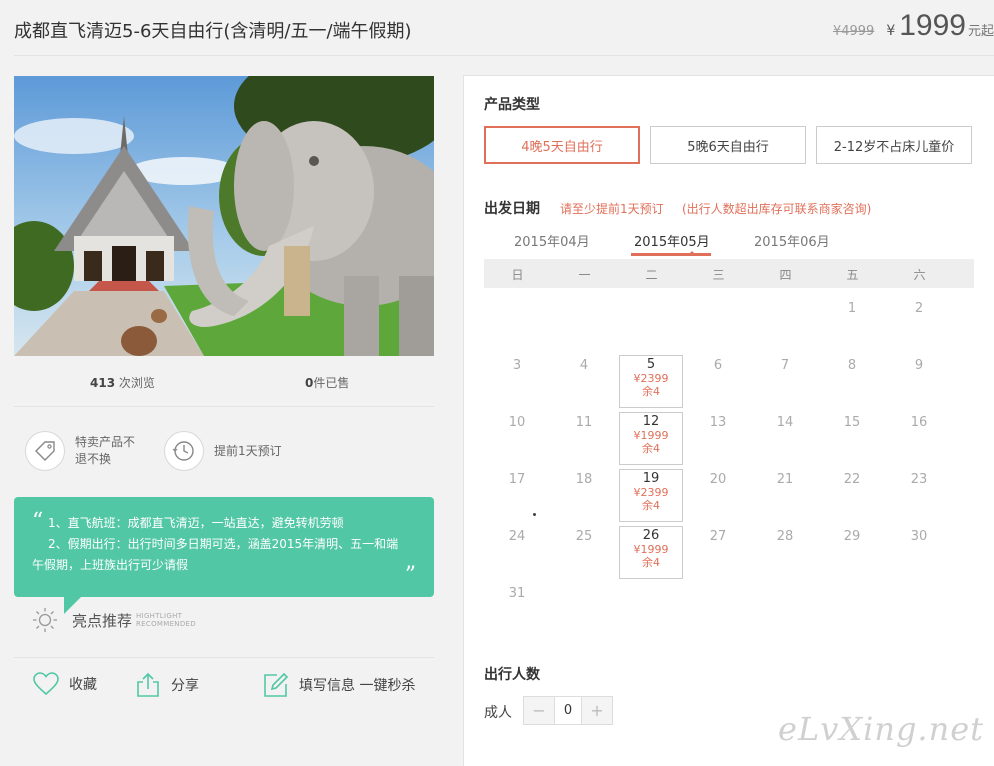  Describe the element at coordinates (692, 253) in the screenshot. I see `caret-up-icon` at that location.